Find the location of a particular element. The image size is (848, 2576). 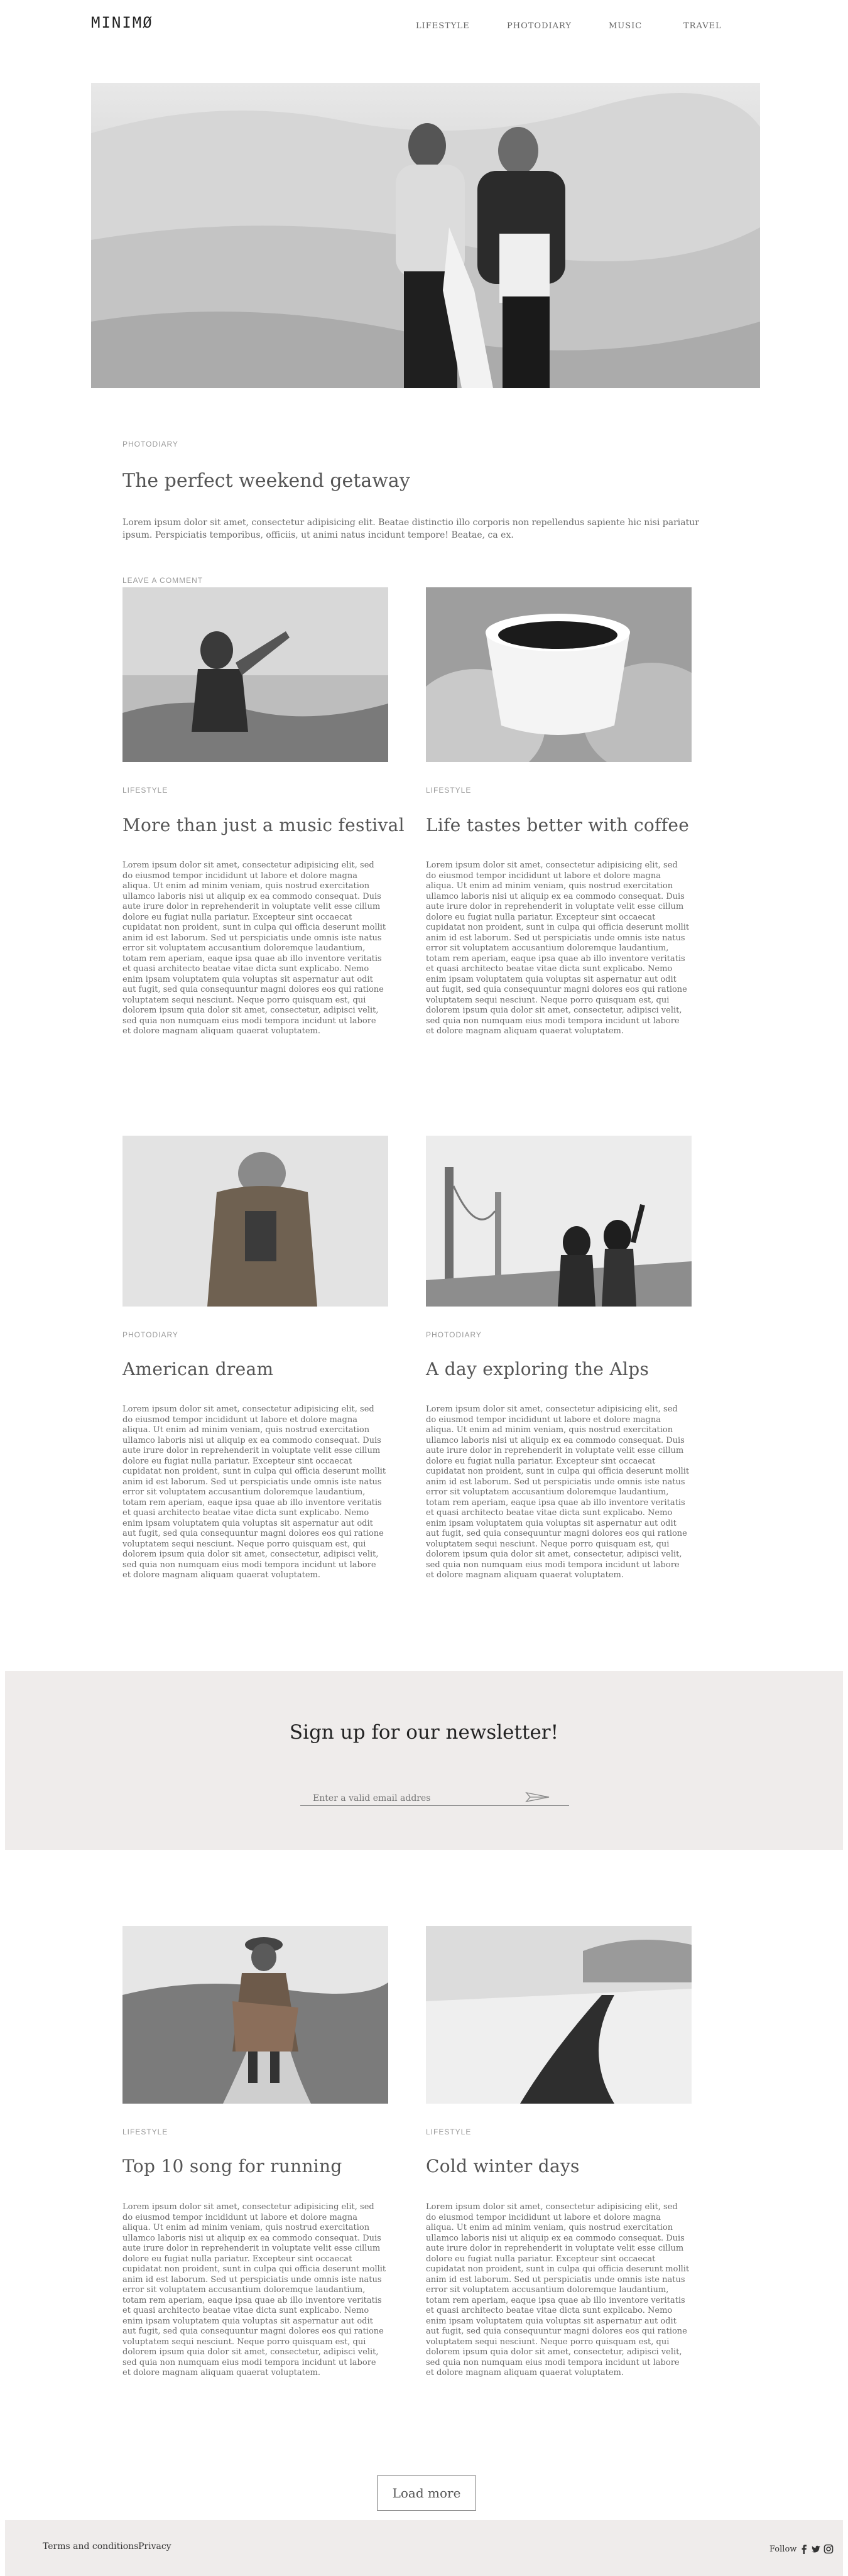

newsletter-title: Sign up for our newsletter! is located at coordinates (424, 1732).